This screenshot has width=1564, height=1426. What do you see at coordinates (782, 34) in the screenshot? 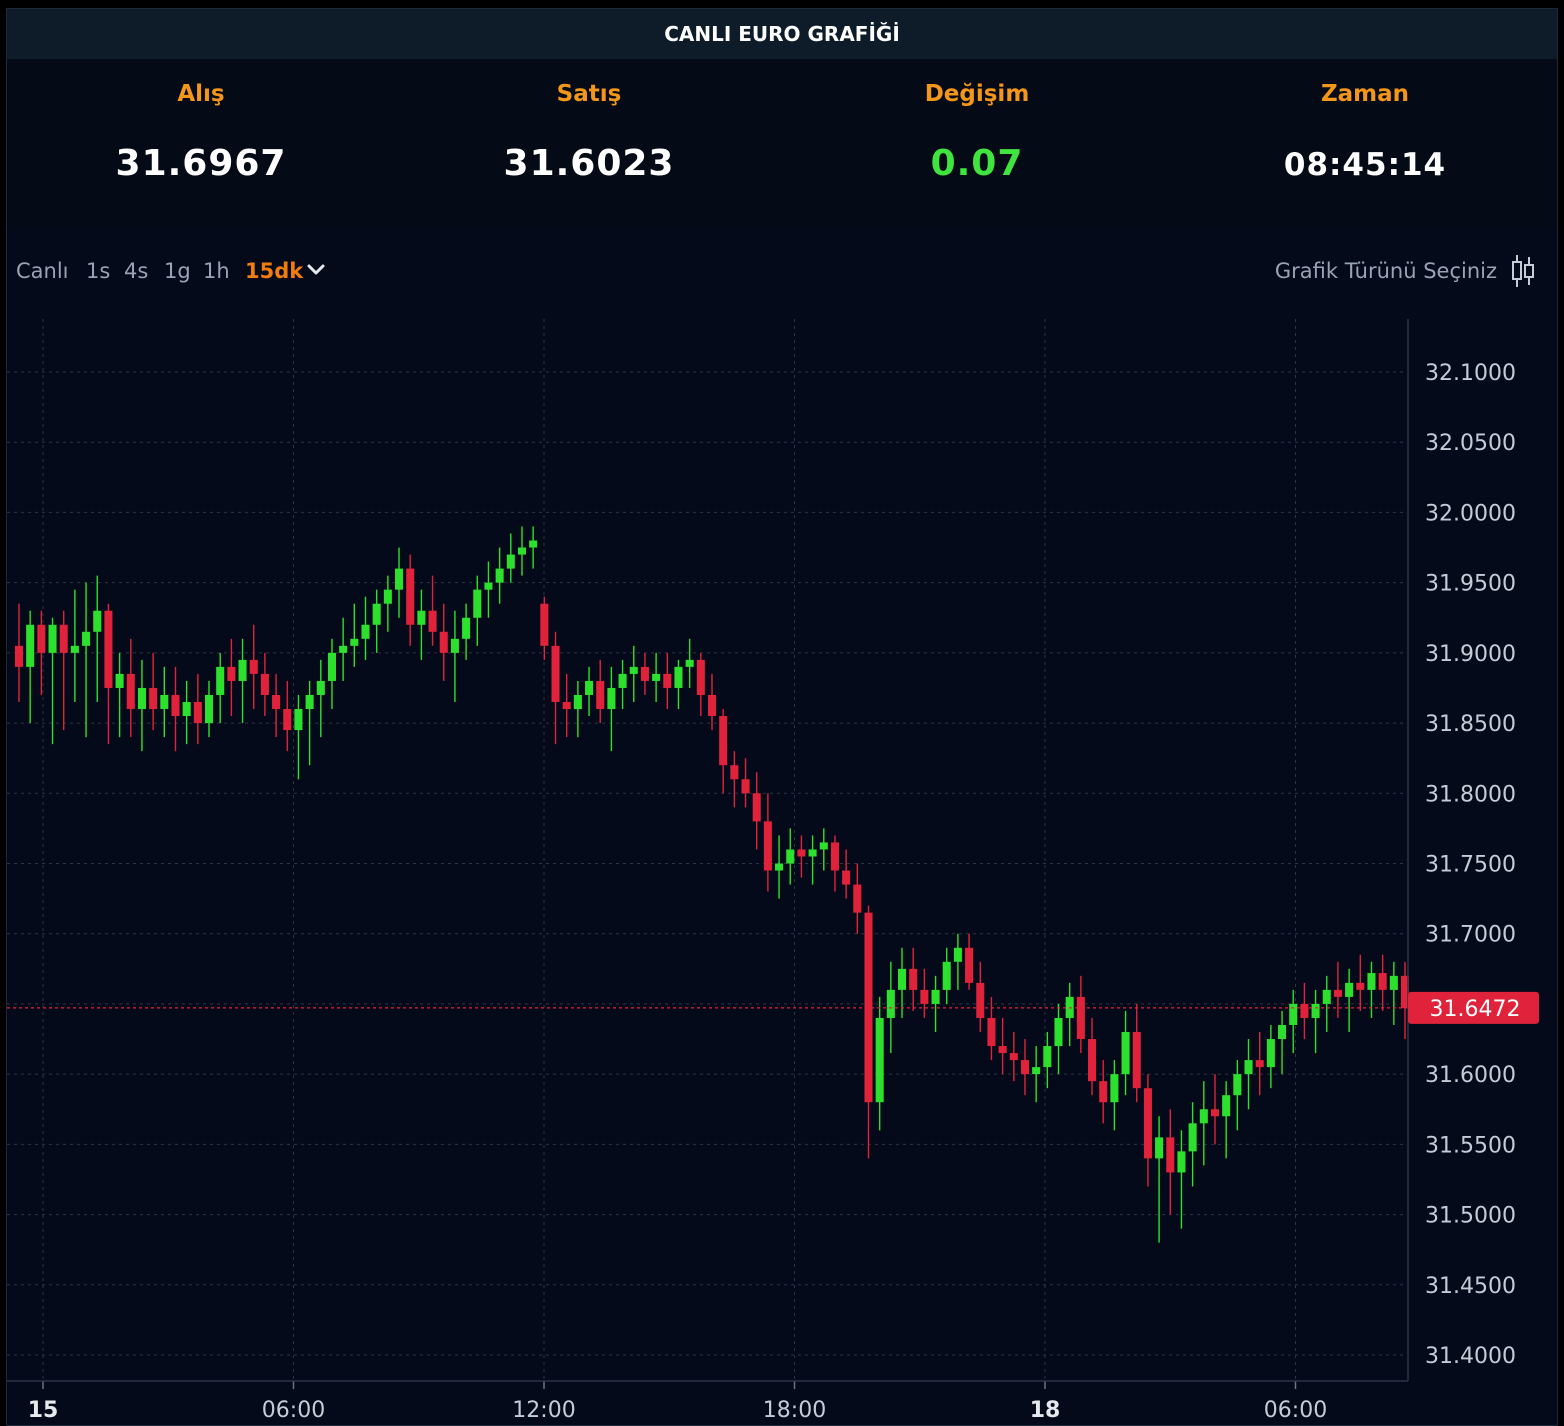
I see `page-title: CANLI EURO GRAFİĞİ` at bounding box center [782, 34].